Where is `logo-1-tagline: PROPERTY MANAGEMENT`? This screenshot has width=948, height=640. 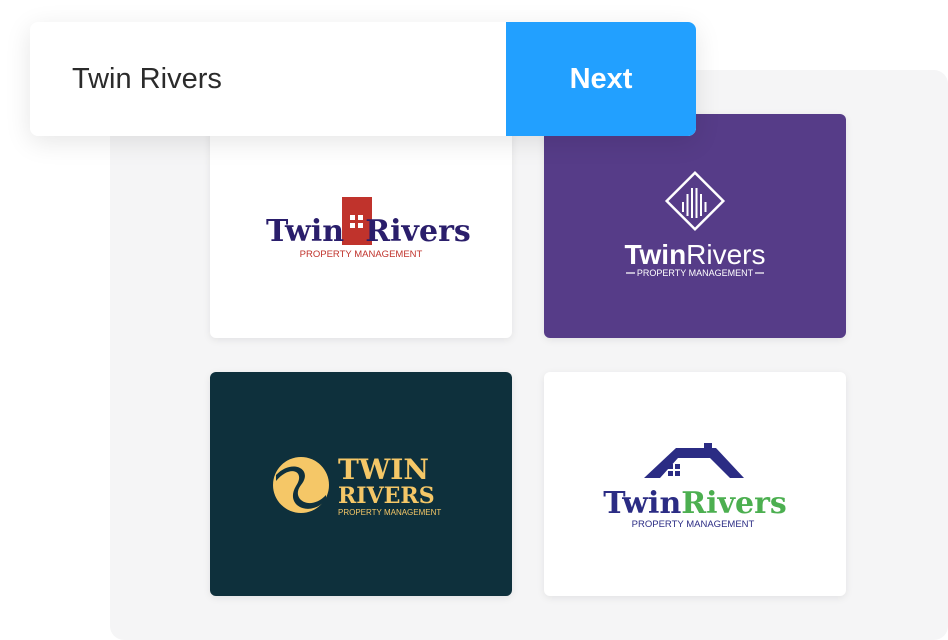 logo-1-tagline: PROPERTY MANAGEMENT is located at coordinates (361, 254).